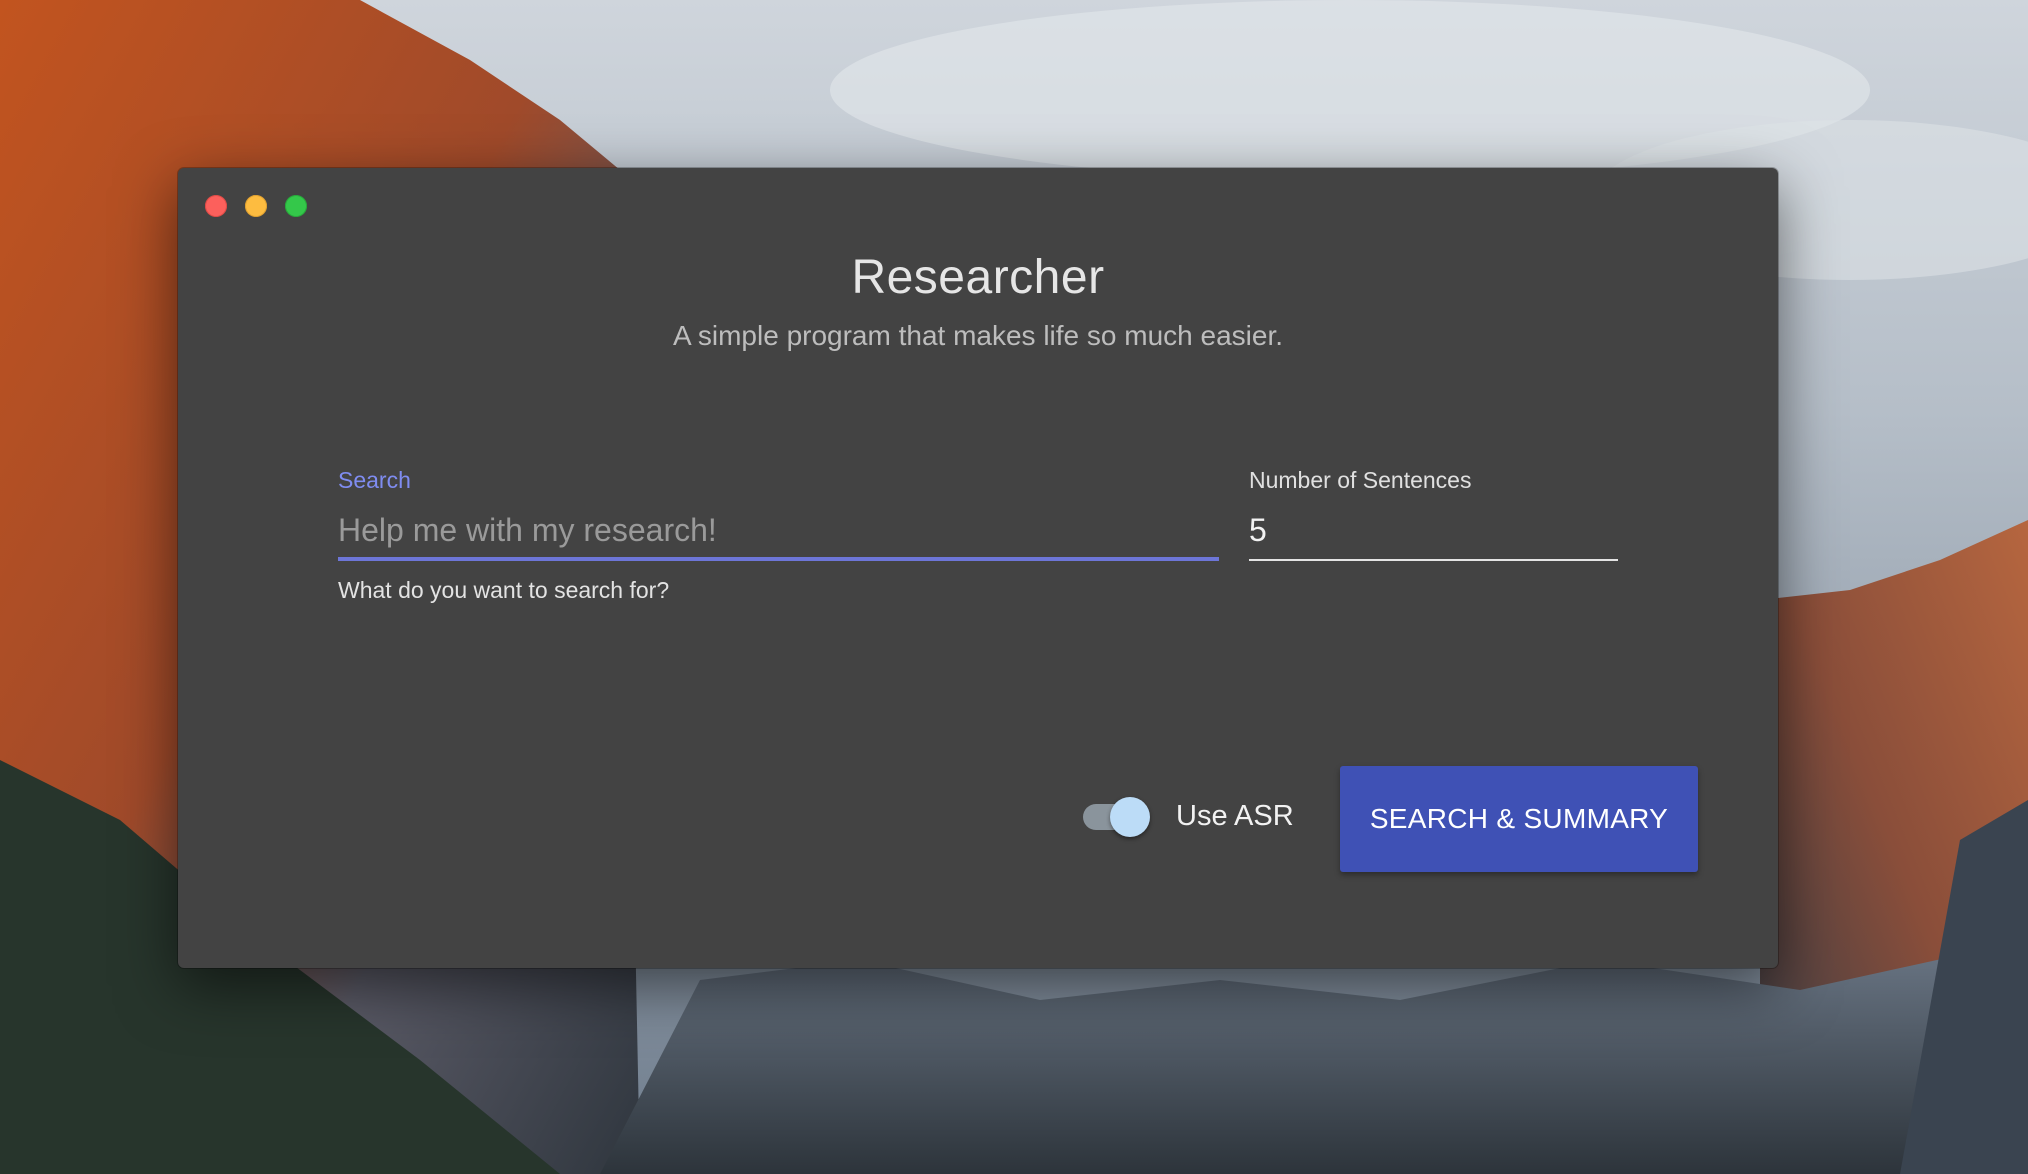 The image size is (2028, 1174). I want to click on search-label: Search, so click(374, 480).